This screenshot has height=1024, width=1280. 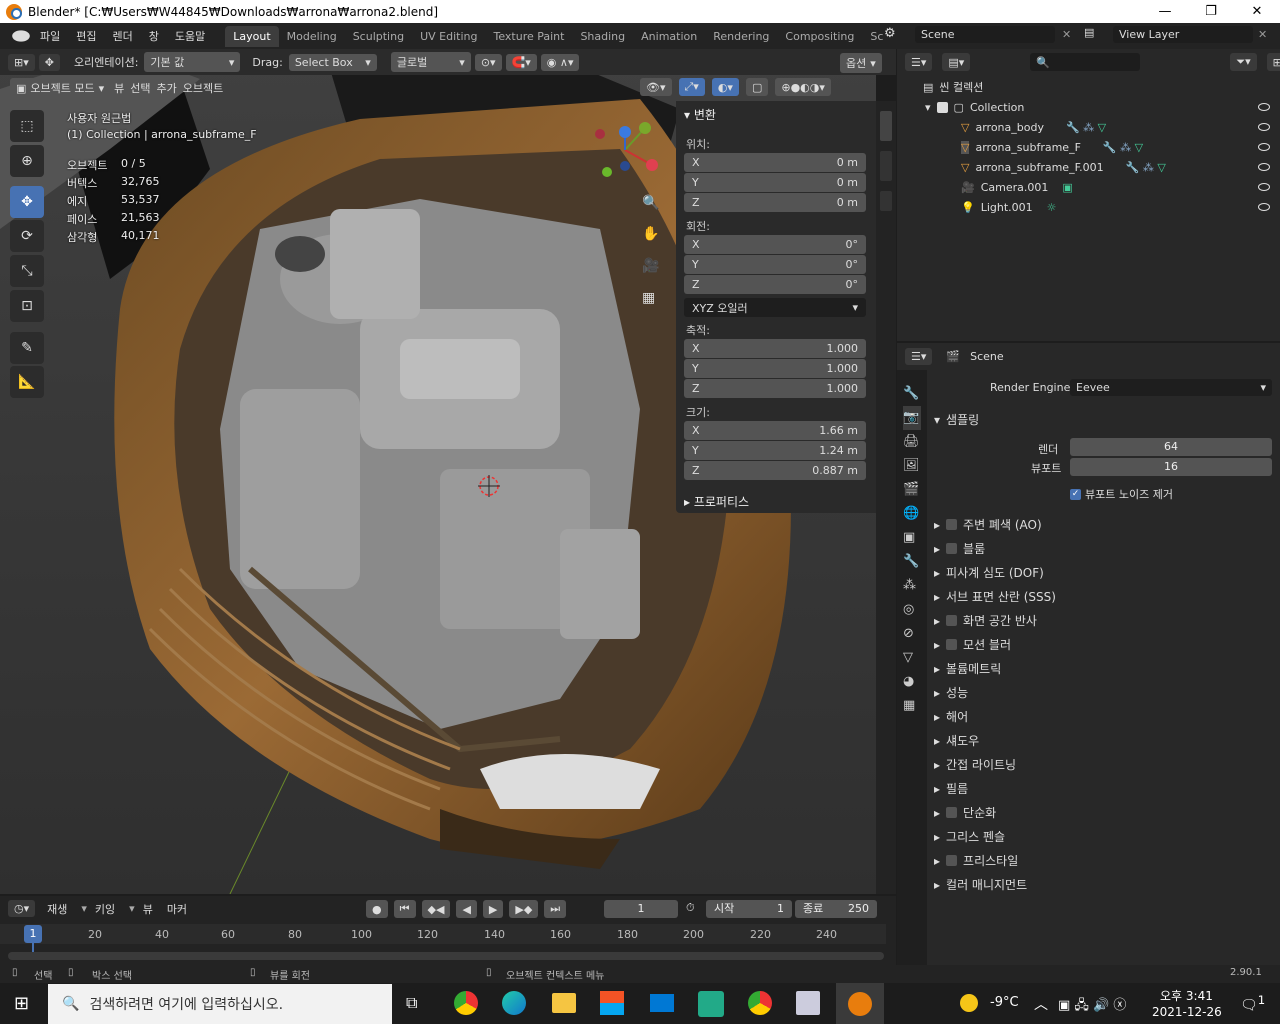 I want to click on clock-icon: ⏱, so click(x=690, y=908).